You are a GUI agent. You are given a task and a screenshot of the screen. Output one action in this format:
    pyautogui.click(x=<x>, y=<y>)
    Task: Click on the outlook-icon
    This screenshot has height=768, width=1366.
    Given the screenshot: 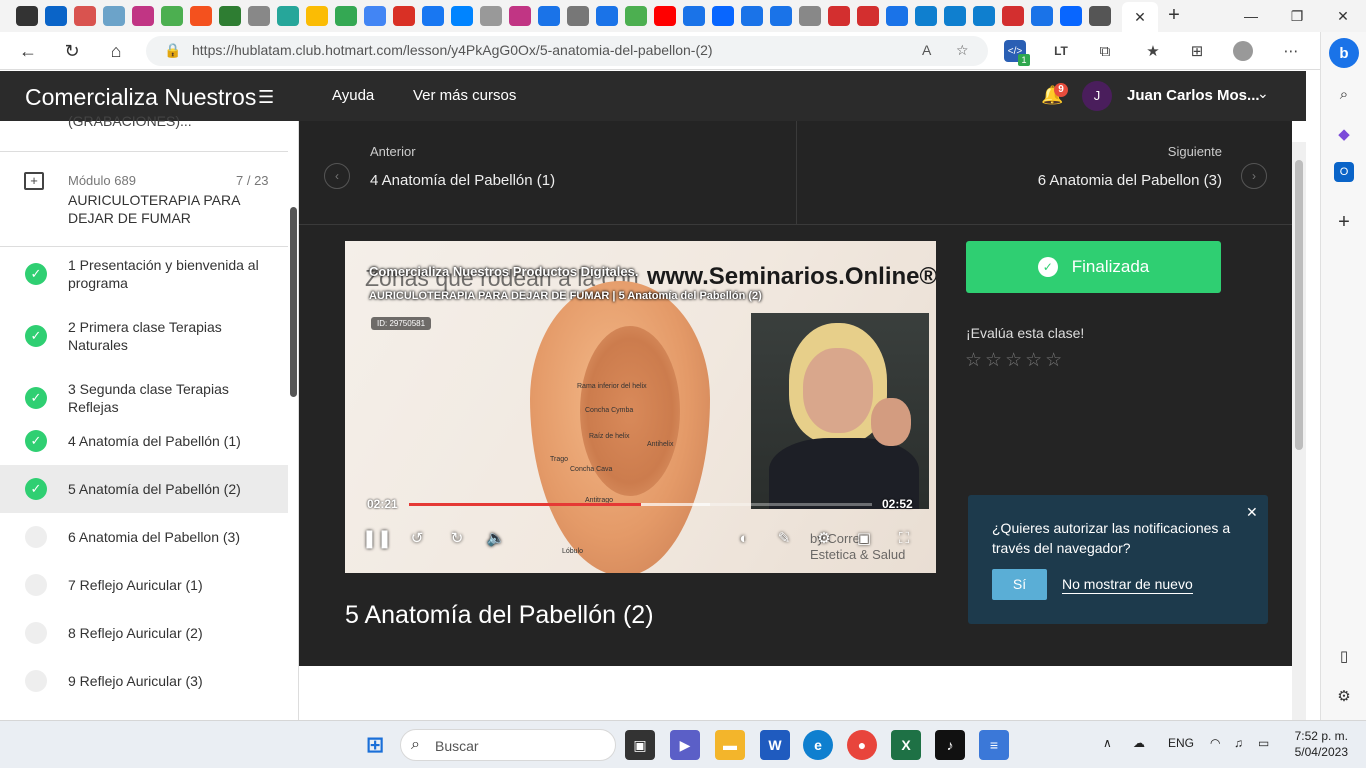 What is the action you would take?
    pyautogui.click(x=56, y=16)
    